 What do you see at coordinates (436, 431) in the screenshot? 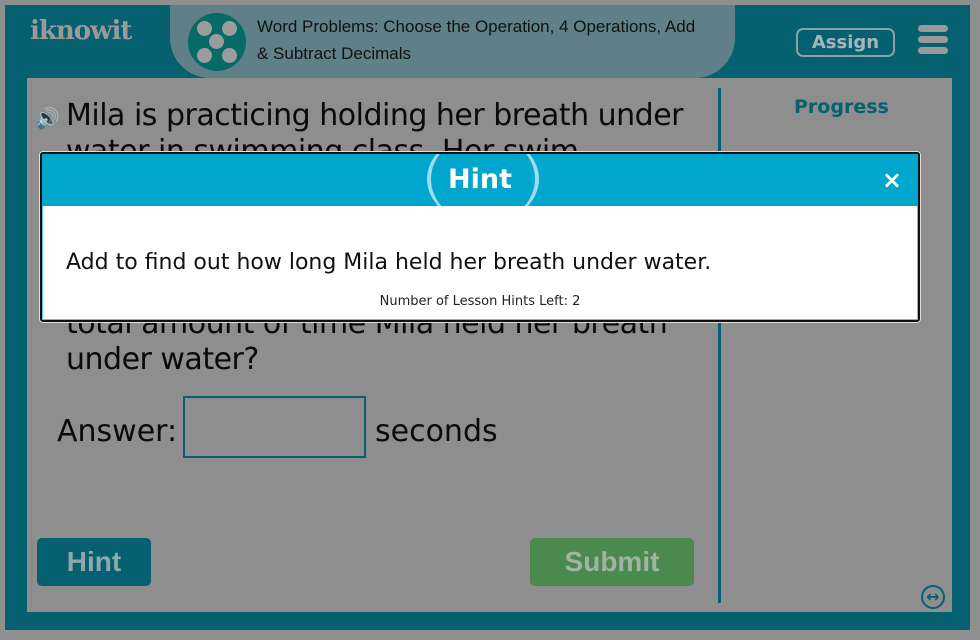
I see `units-label: seconds` at bounding box center [436, 431].